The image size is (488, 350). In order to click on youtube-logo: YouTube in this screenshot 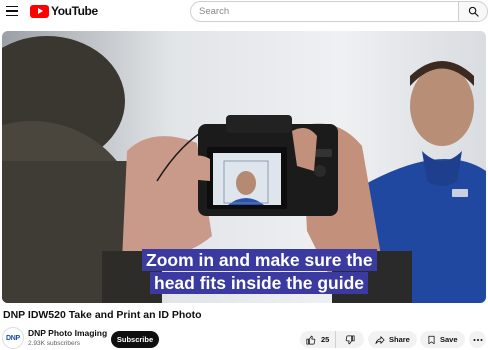, I will do `click(64, 11)`.